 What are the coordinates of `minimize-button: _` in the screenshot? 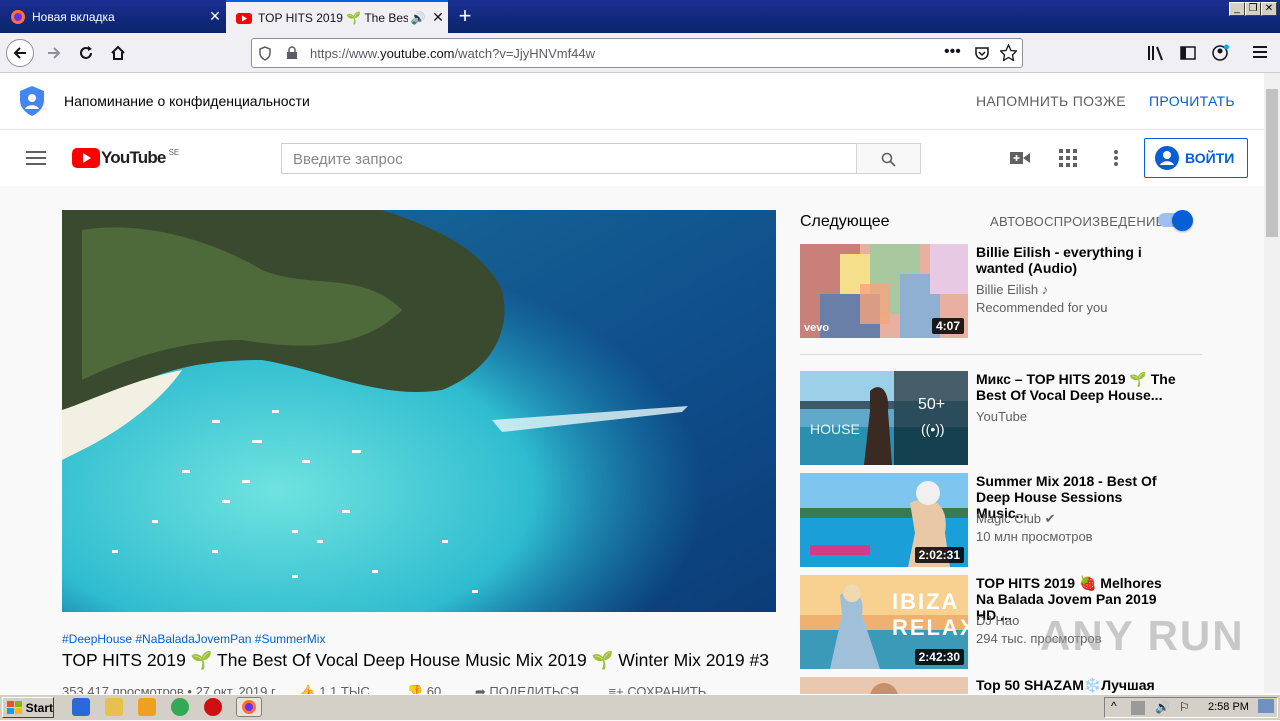 It's located at (1237, 9).